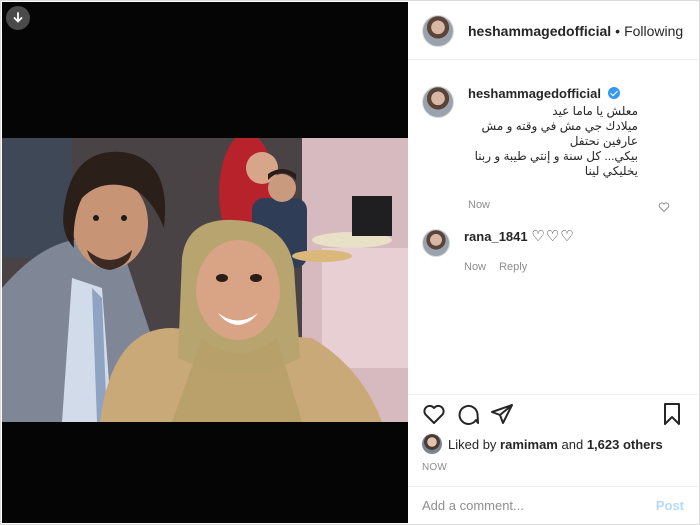 The image size is (700, 525). What do you see at coordinates (553, 252) in the screenshot?
I see `comment-row: rana_1841 ♡♡♡ Now Reply` at bounding box center [553, 252].